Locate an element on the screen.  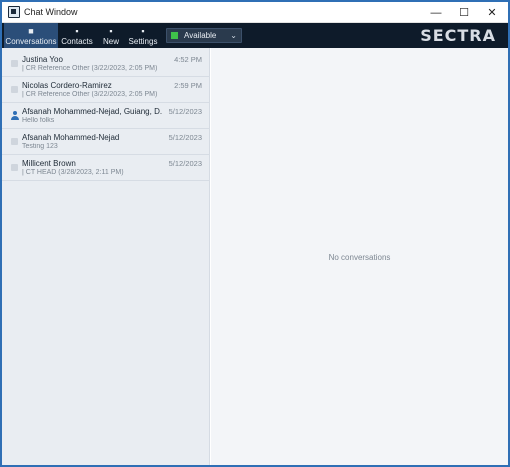
status-dropdown: Available ⌄ is located at coordinates (204, 35).